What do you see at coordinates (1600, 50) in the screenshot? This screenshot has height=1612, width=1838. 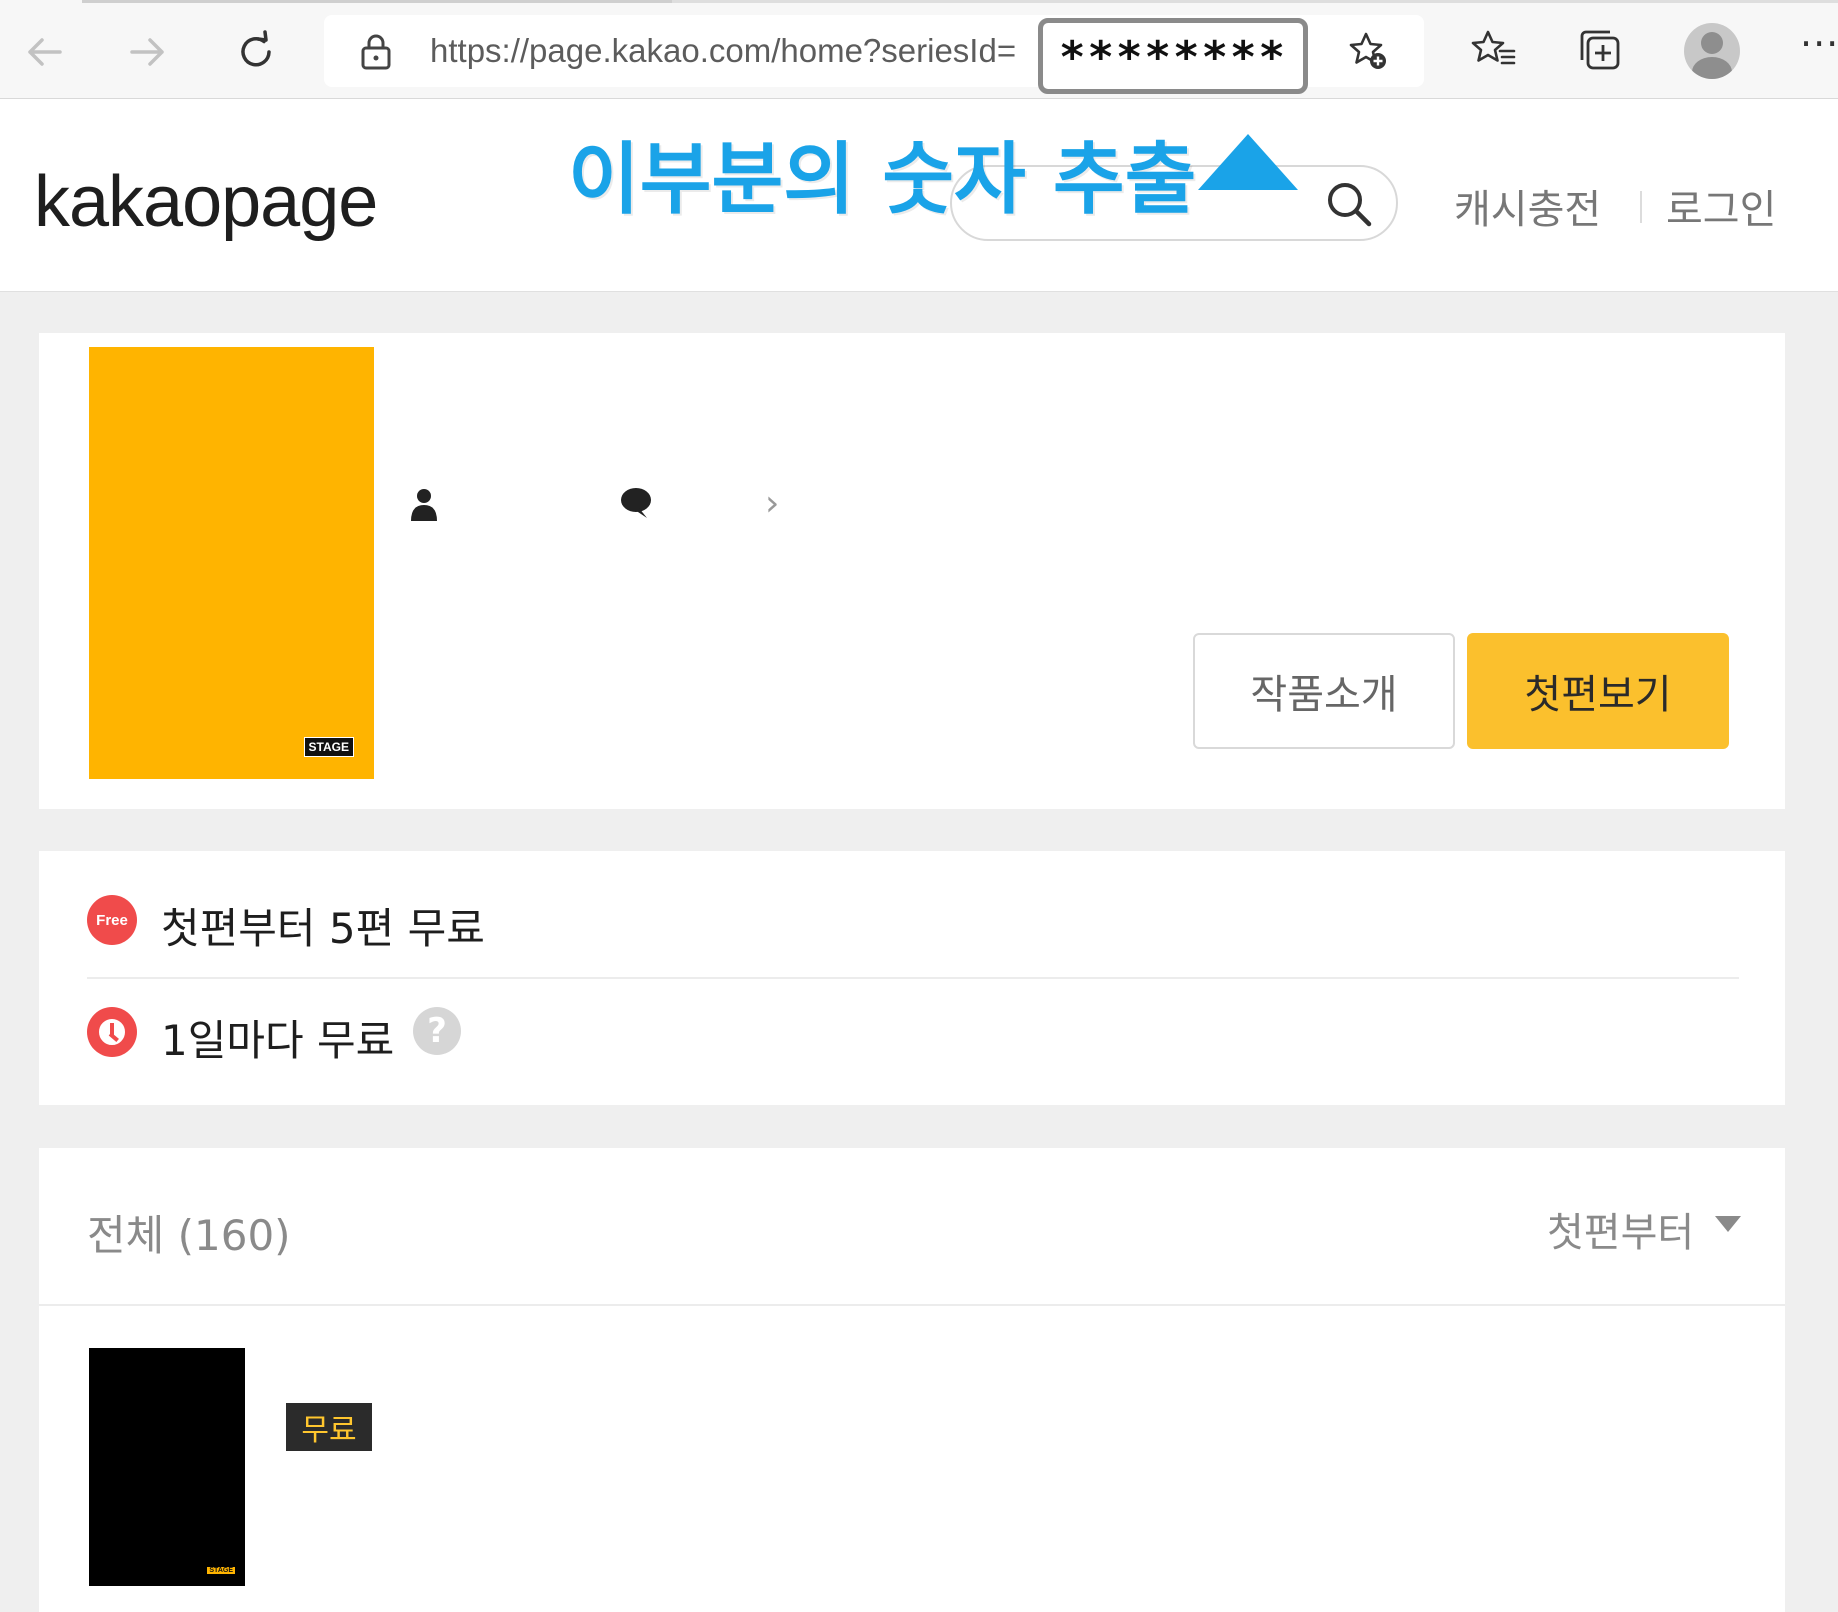 I see `collections-icon` at bounding box center [1600, 50].